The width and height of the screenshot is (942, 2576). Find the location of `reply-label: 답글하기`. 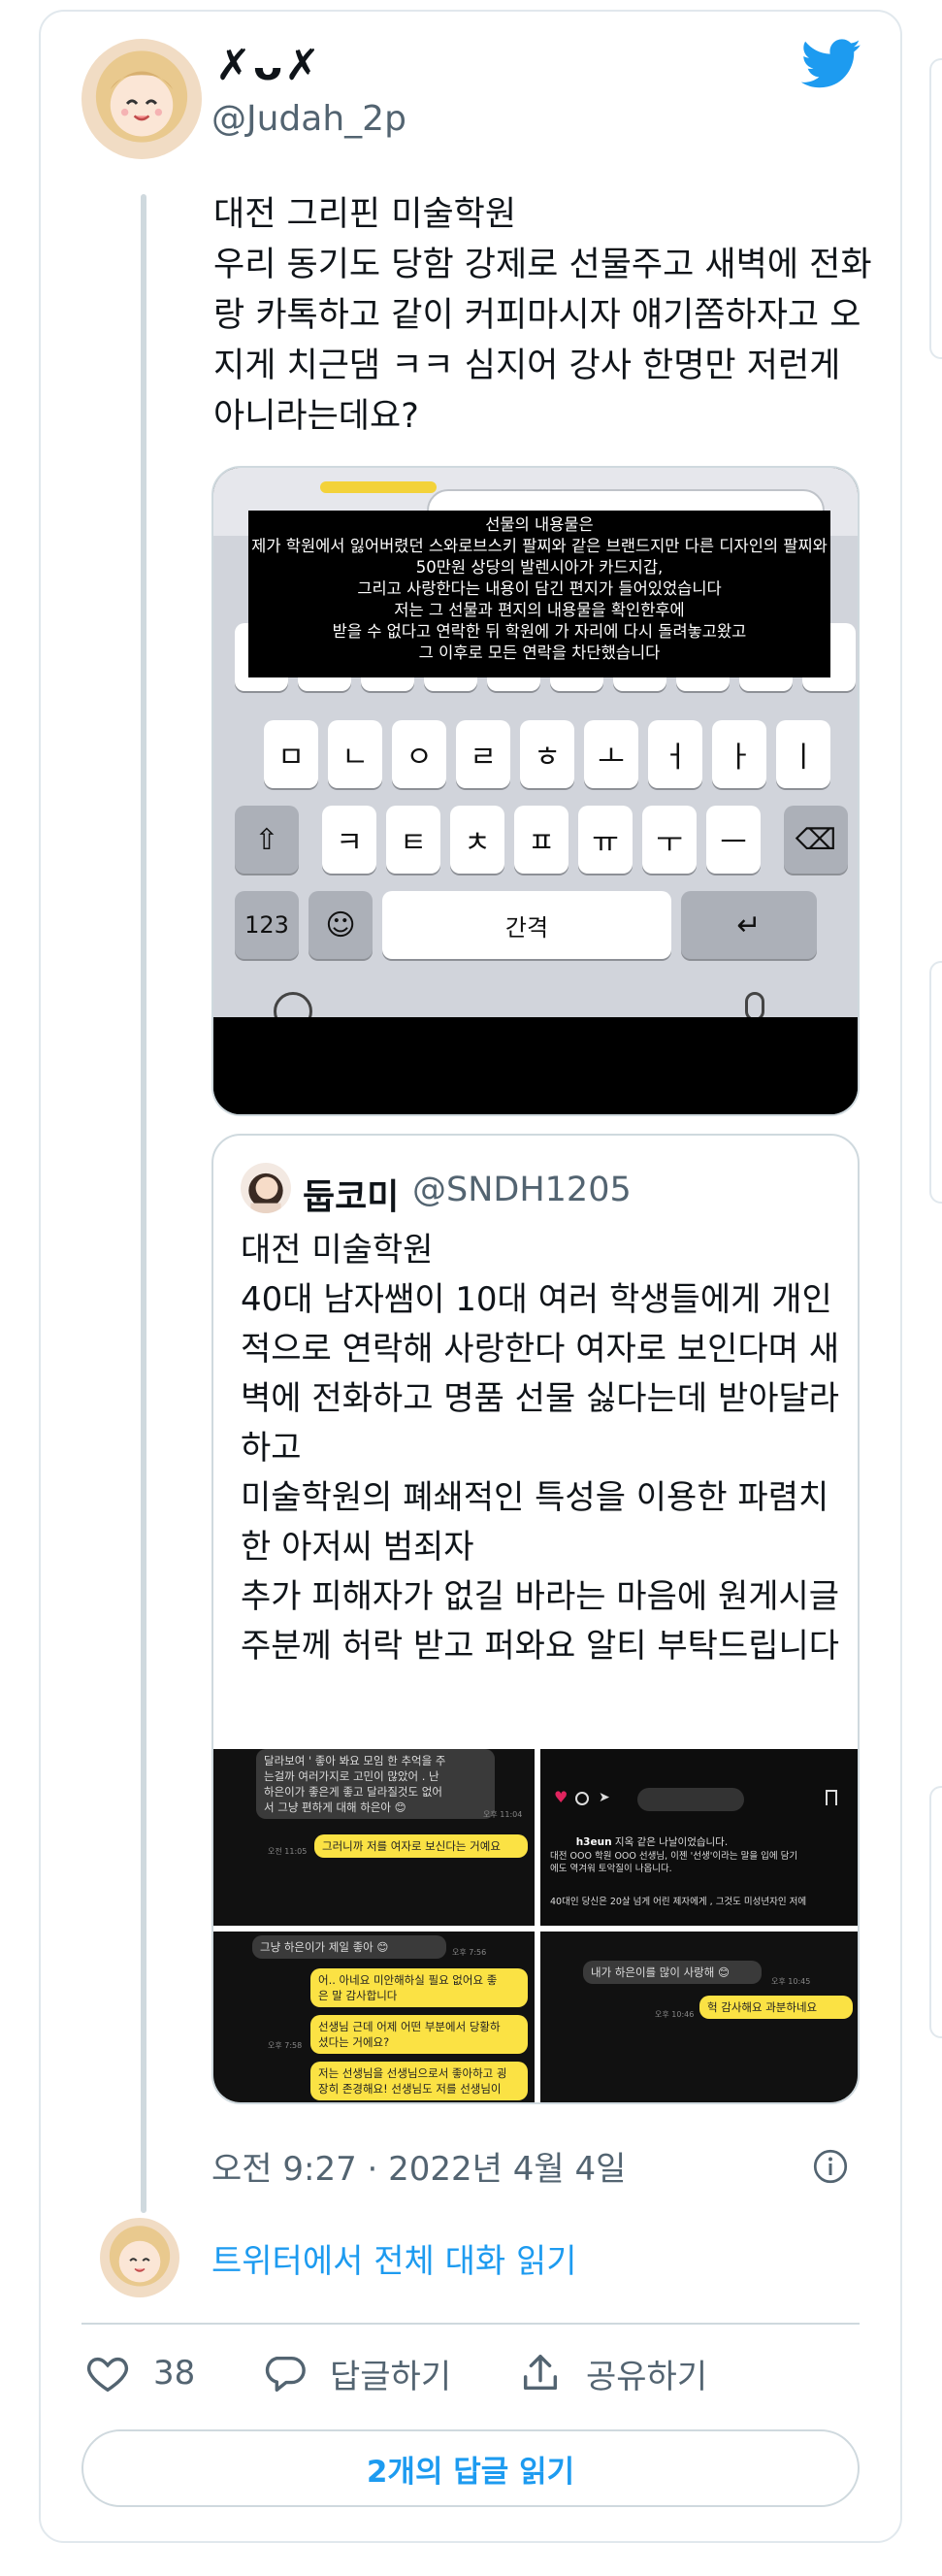

reply-label: 답글하기 is located at coordinates (391, 2376).